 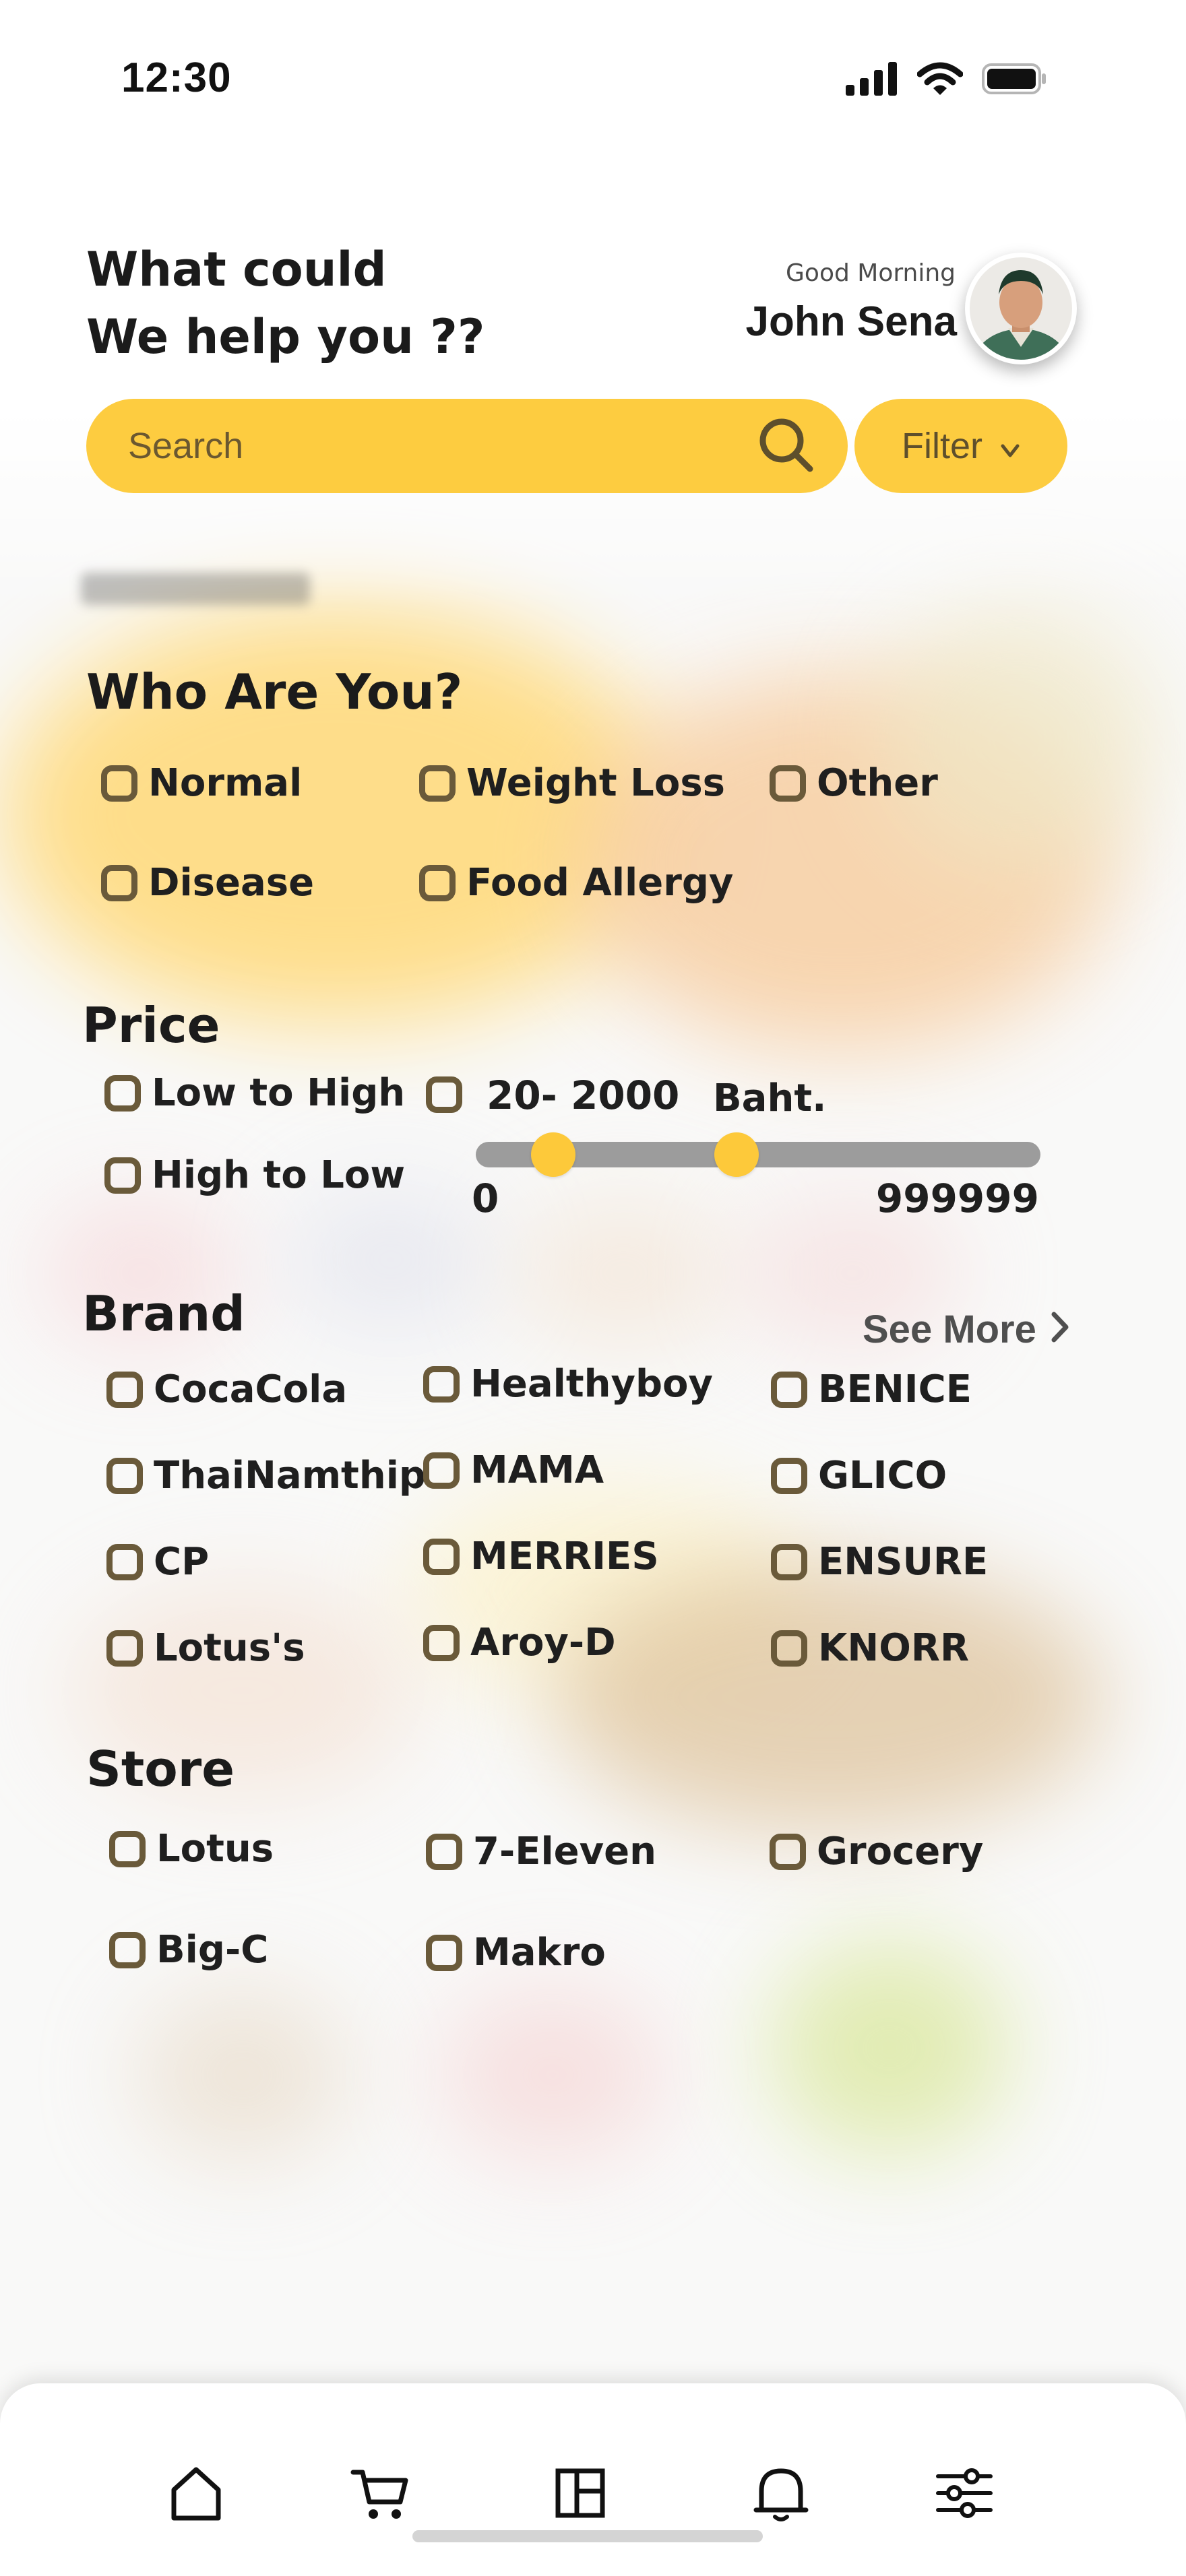 I want to click on option-high-to-low: High to Low, so click(x=254, y=1175).